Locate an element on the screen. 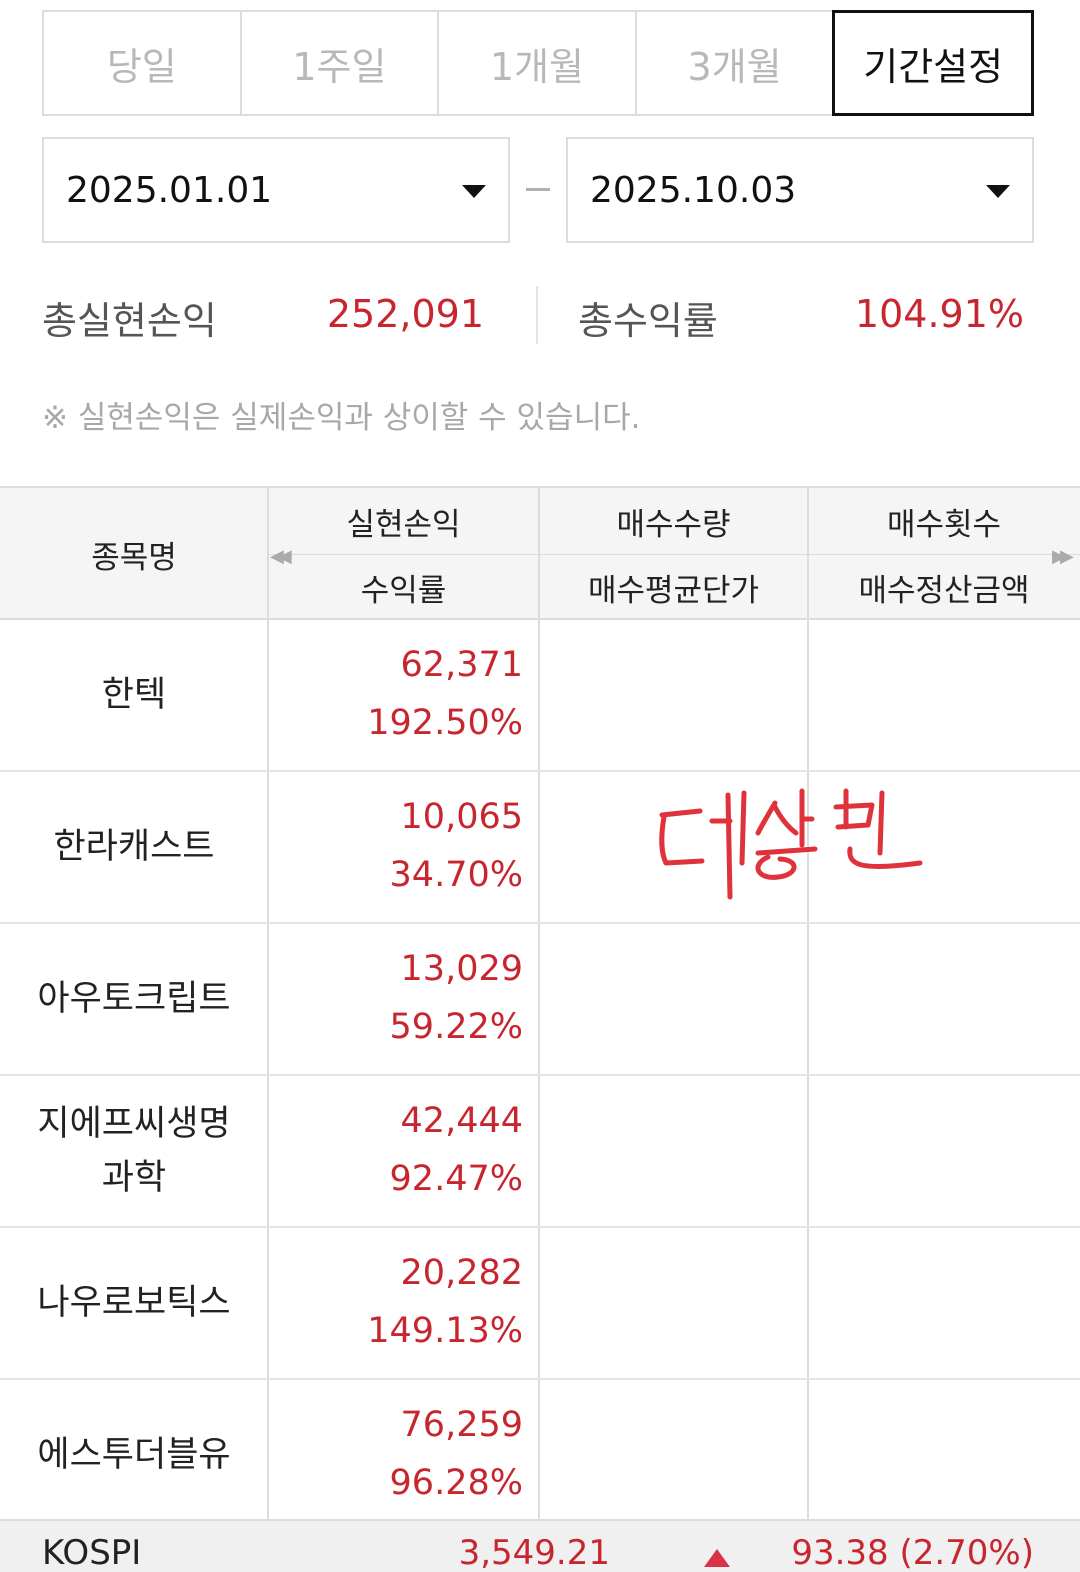 This screenshot has height=1572, width=1080. header-realized-pl: 실현손익 is located at coordinates (403, 524).